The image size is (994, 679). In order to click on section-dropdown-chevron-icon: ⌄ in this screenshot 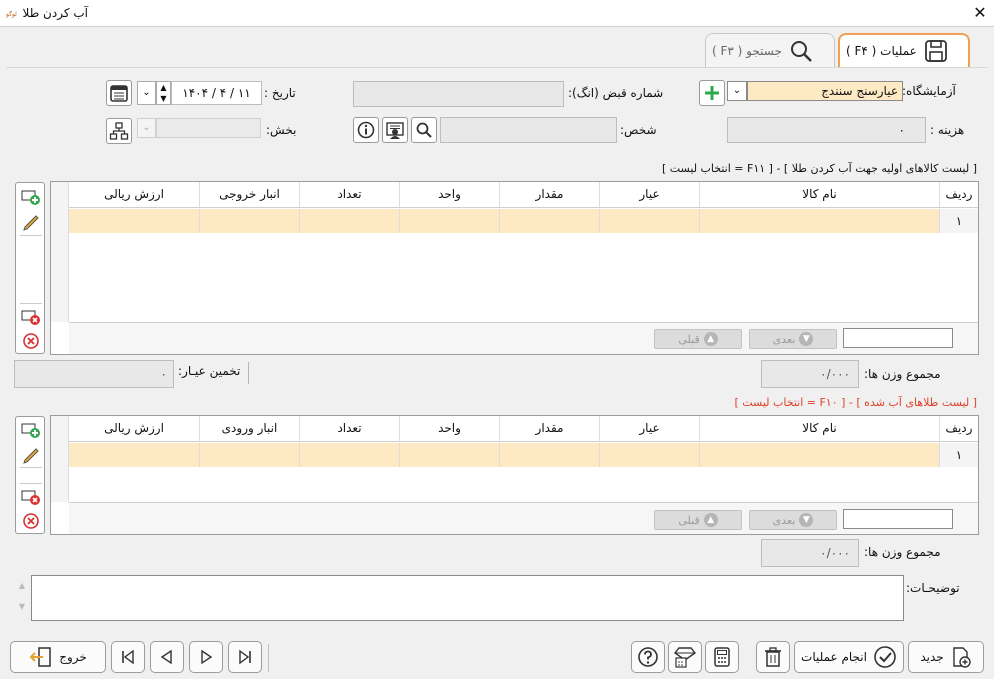, I will do `click(146, 128)`.